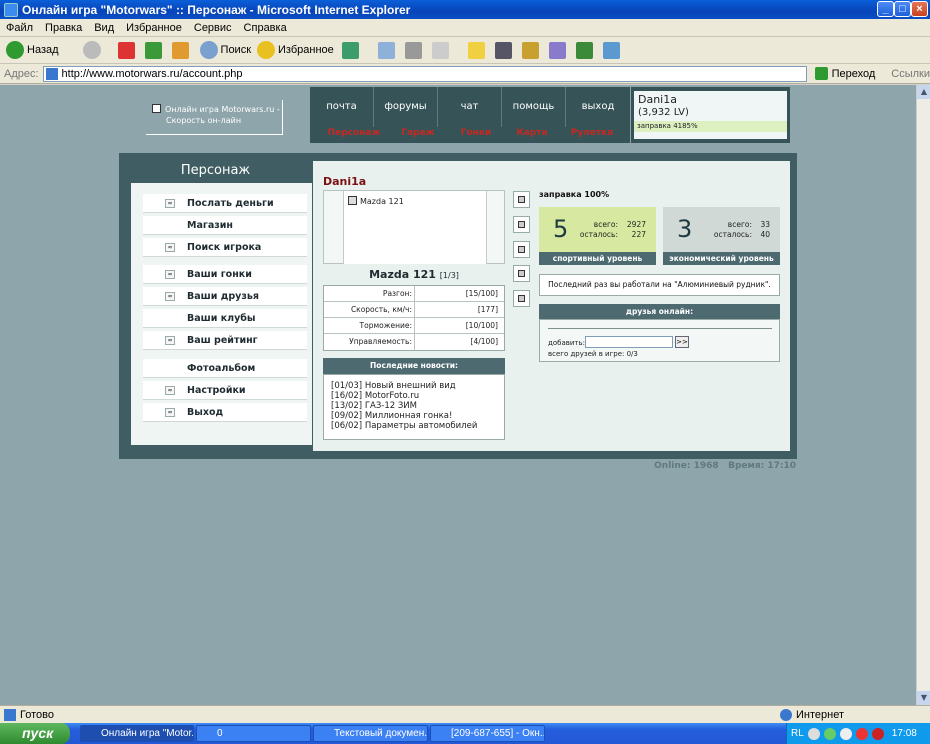  Describe the element at coordinates (63, 28) in the screenshot. I see `menu-edit: Правка` at that location.